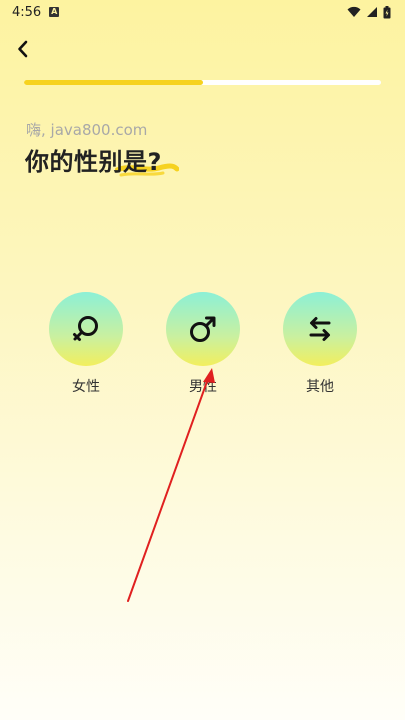 Image resolution: width=405 pixels, height=720 pixels. Describe the element at coordinates (113, 82) in the screenshot. I see `progress-fill` at that location.